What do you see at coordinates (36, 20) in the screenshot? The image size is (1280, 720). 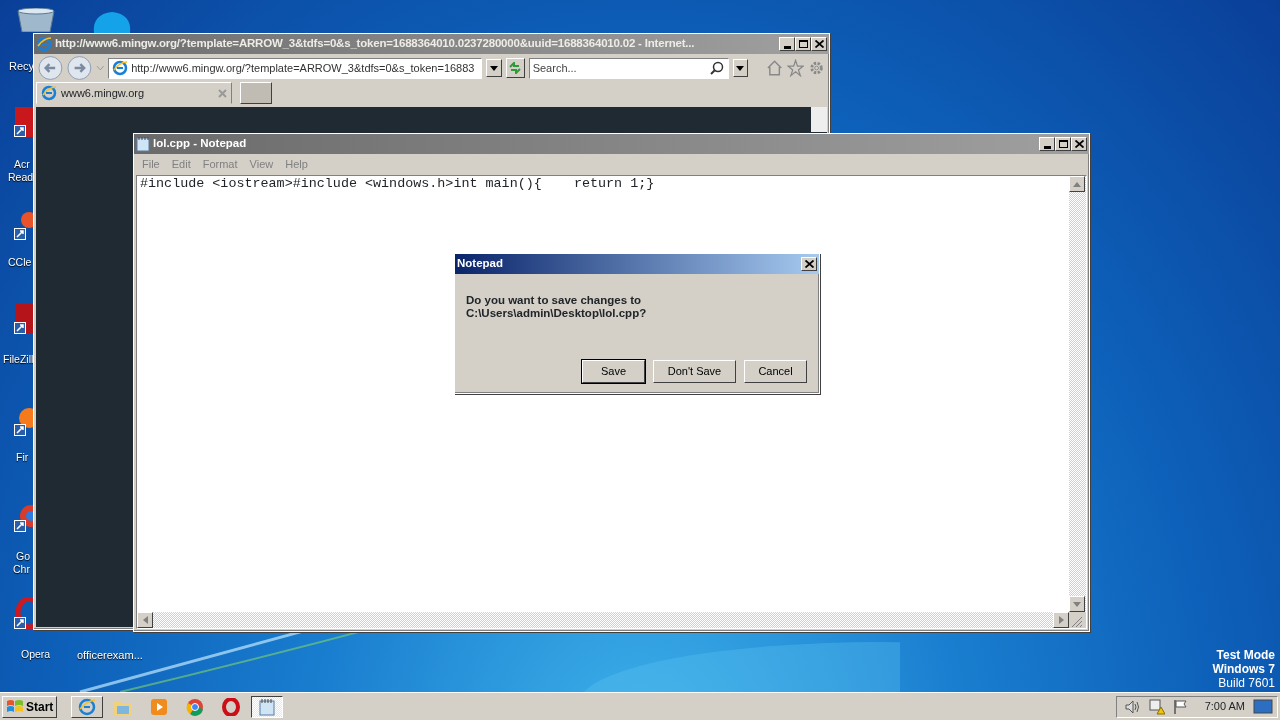 I see `trash-can-icon` at bounding box center [36, 20].